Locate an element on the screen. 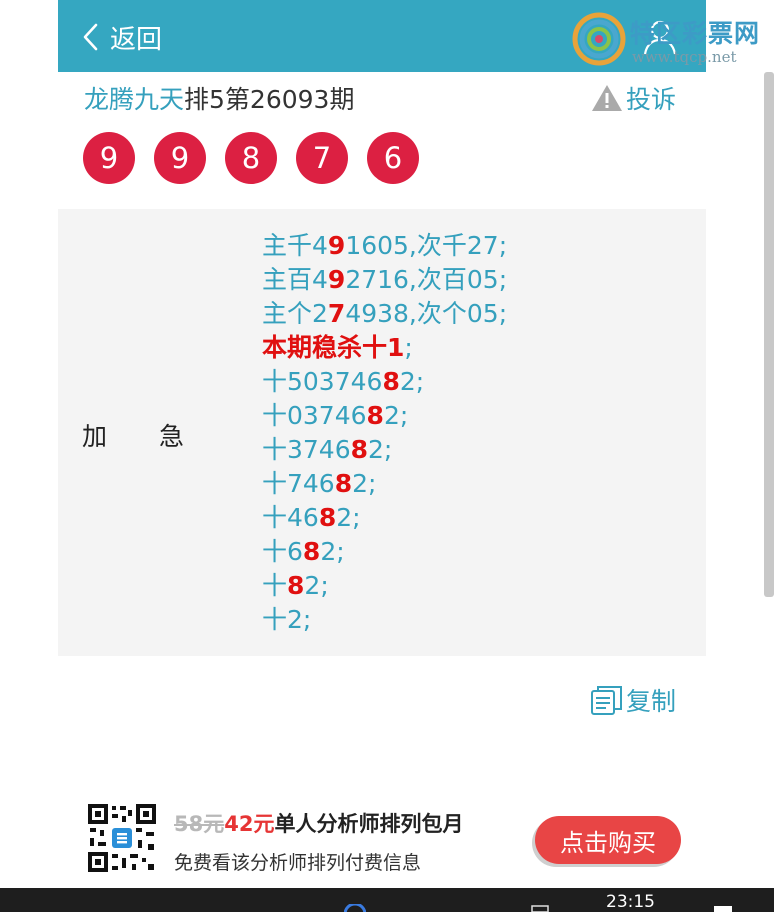 The width and height of the screenshot is (774, 912). notification-icon is located at coordinates (723, 908).